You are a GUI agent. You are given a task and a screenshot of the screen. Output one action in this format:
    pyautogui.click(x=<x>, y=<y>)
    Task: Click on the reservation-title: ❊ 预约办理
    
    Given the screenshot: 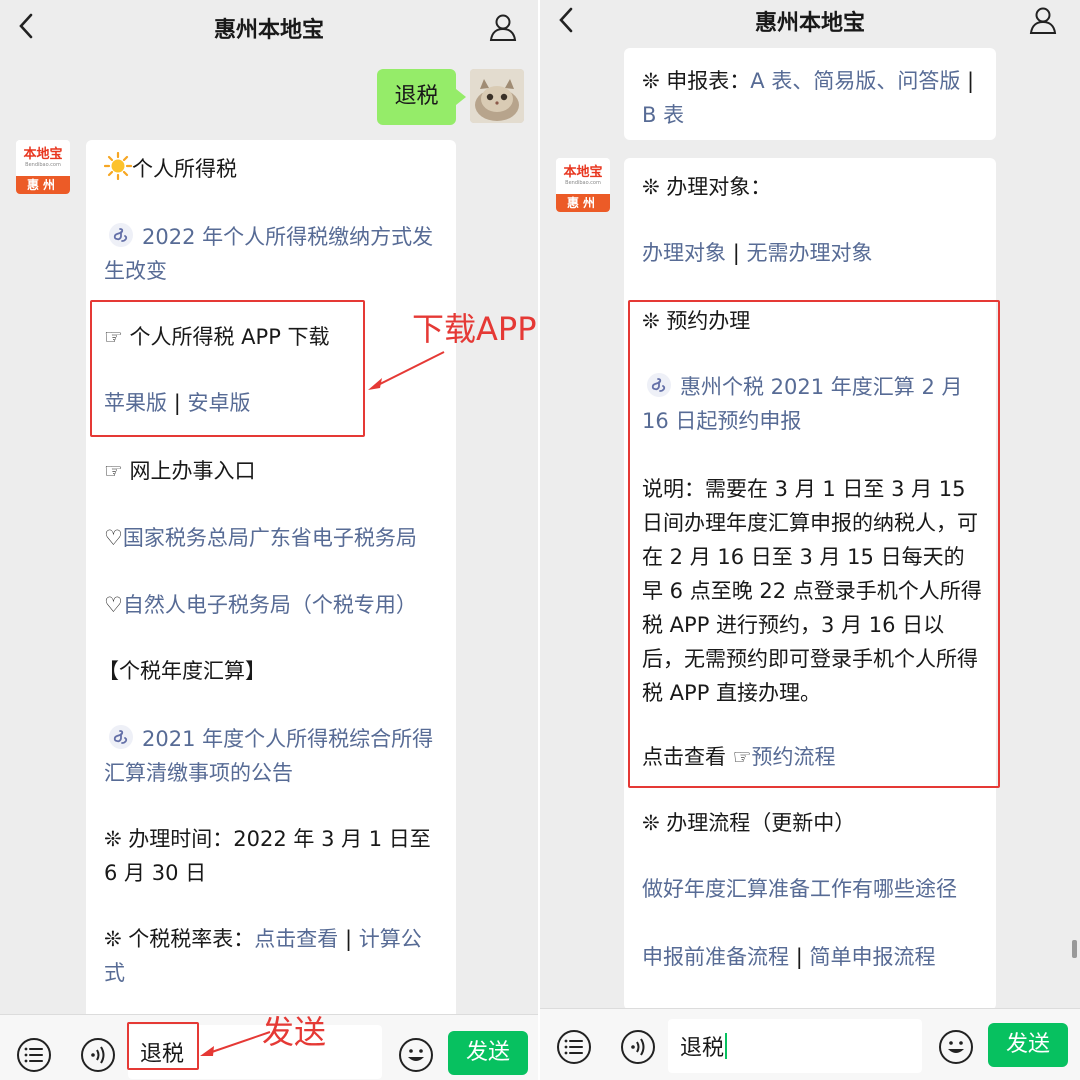 What is the action you would take?
    pyautogui.click(x=696, y=321)
    